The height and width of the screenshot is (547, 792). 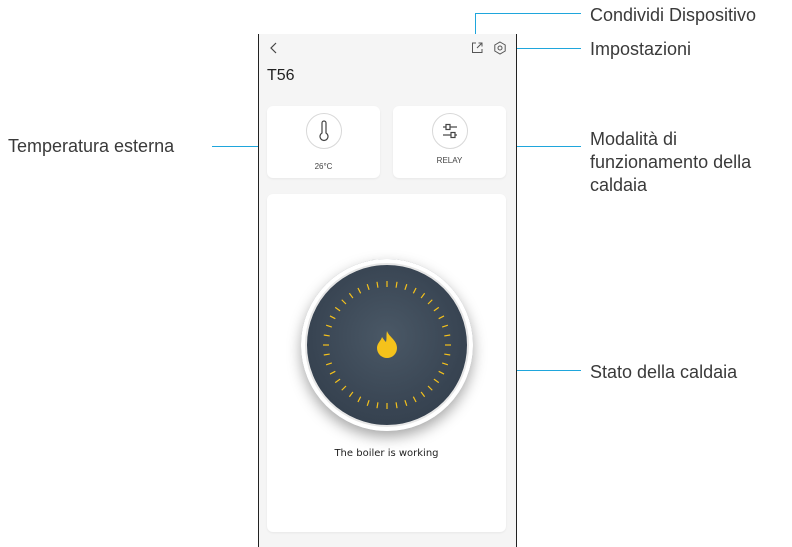 What do you see at coordinates (664, 372) in the screenshot?
I see `callout-boiler-state: Stato della caldaia` at bounding box center [664, 372].